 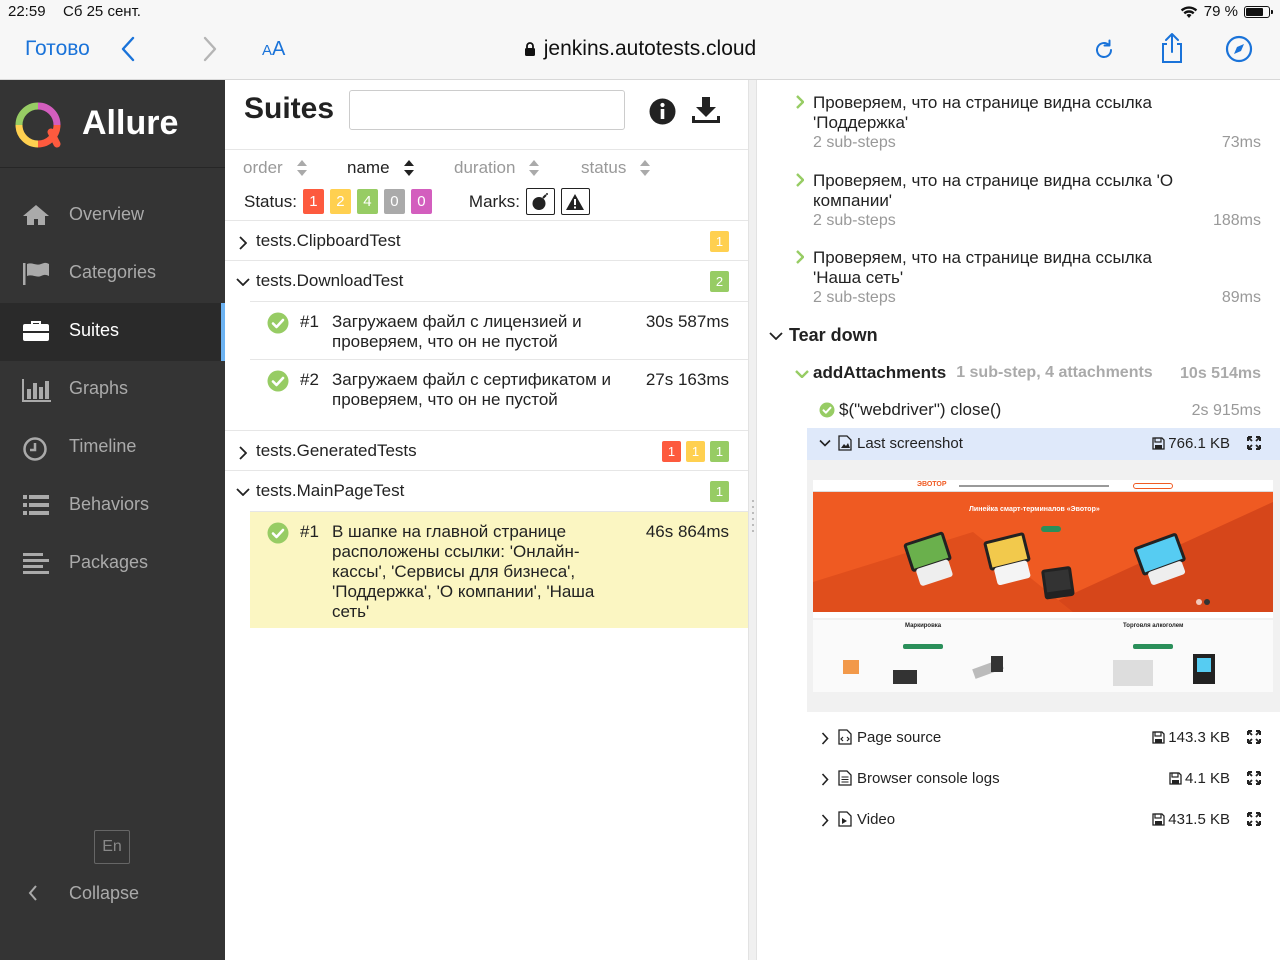 I want to click on search-input, so click(x=487, y=110).